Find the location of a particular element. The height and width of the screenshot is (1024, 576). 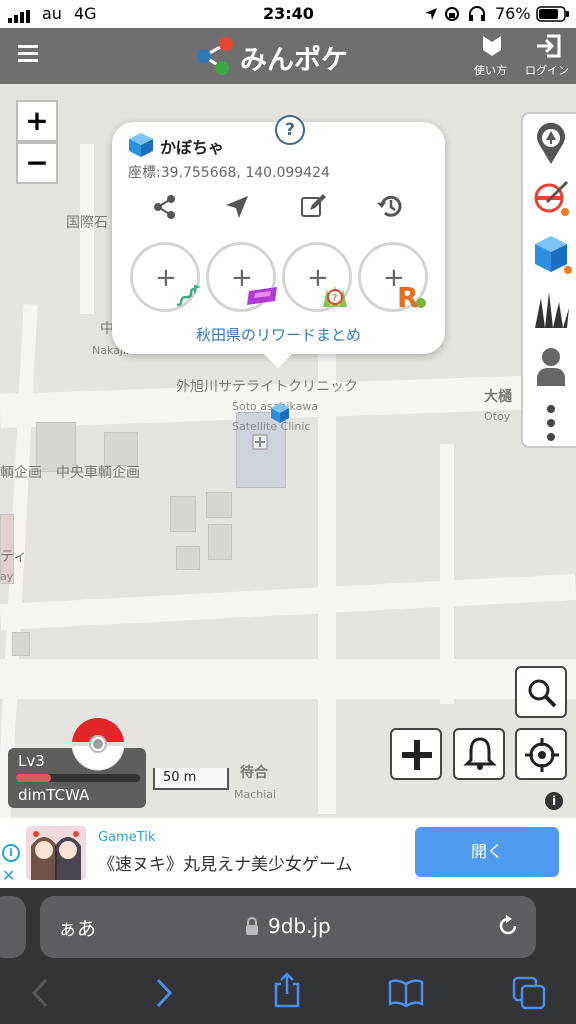

zoom-out-button: − is located at coordinates (37, 163).